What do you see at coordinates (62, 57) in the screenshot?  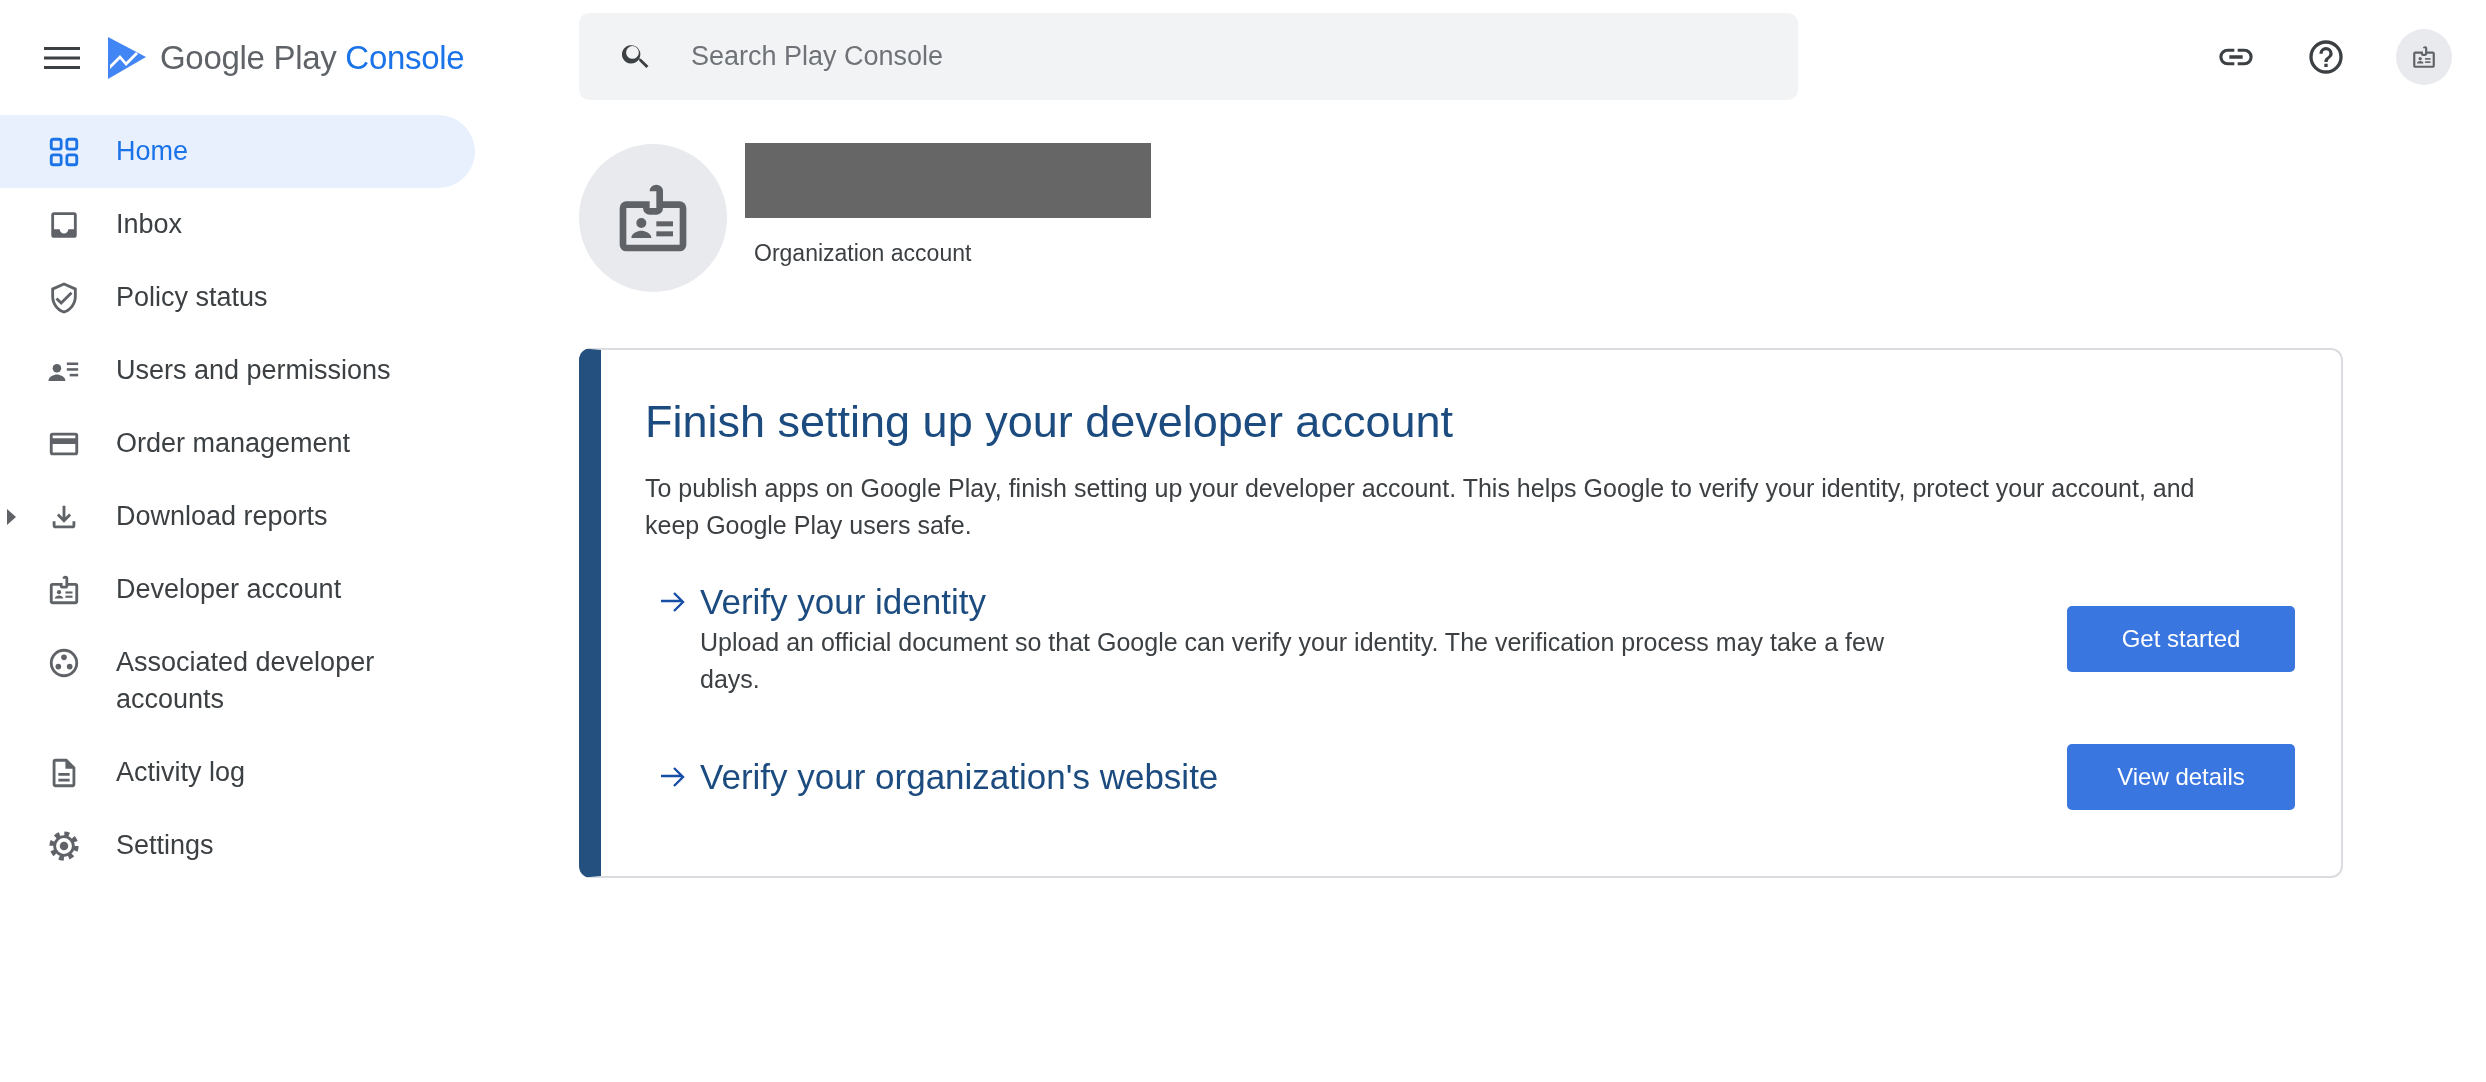 I see `menu-icon` at bounding box center [62, 57].